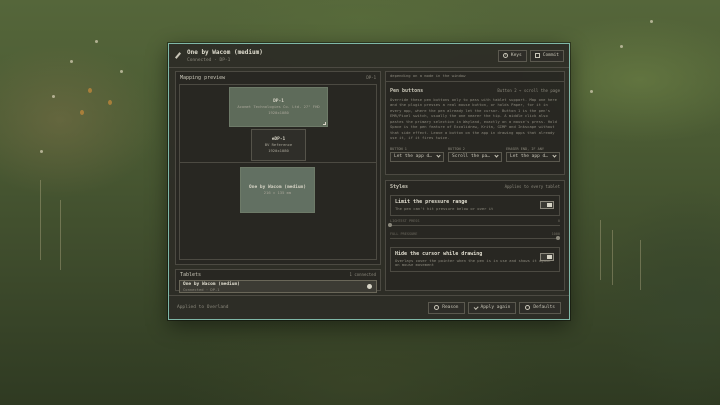 The height and width of the screenshot is (405, 720). I want to click on commit-button: Commit, so click(546, 55).